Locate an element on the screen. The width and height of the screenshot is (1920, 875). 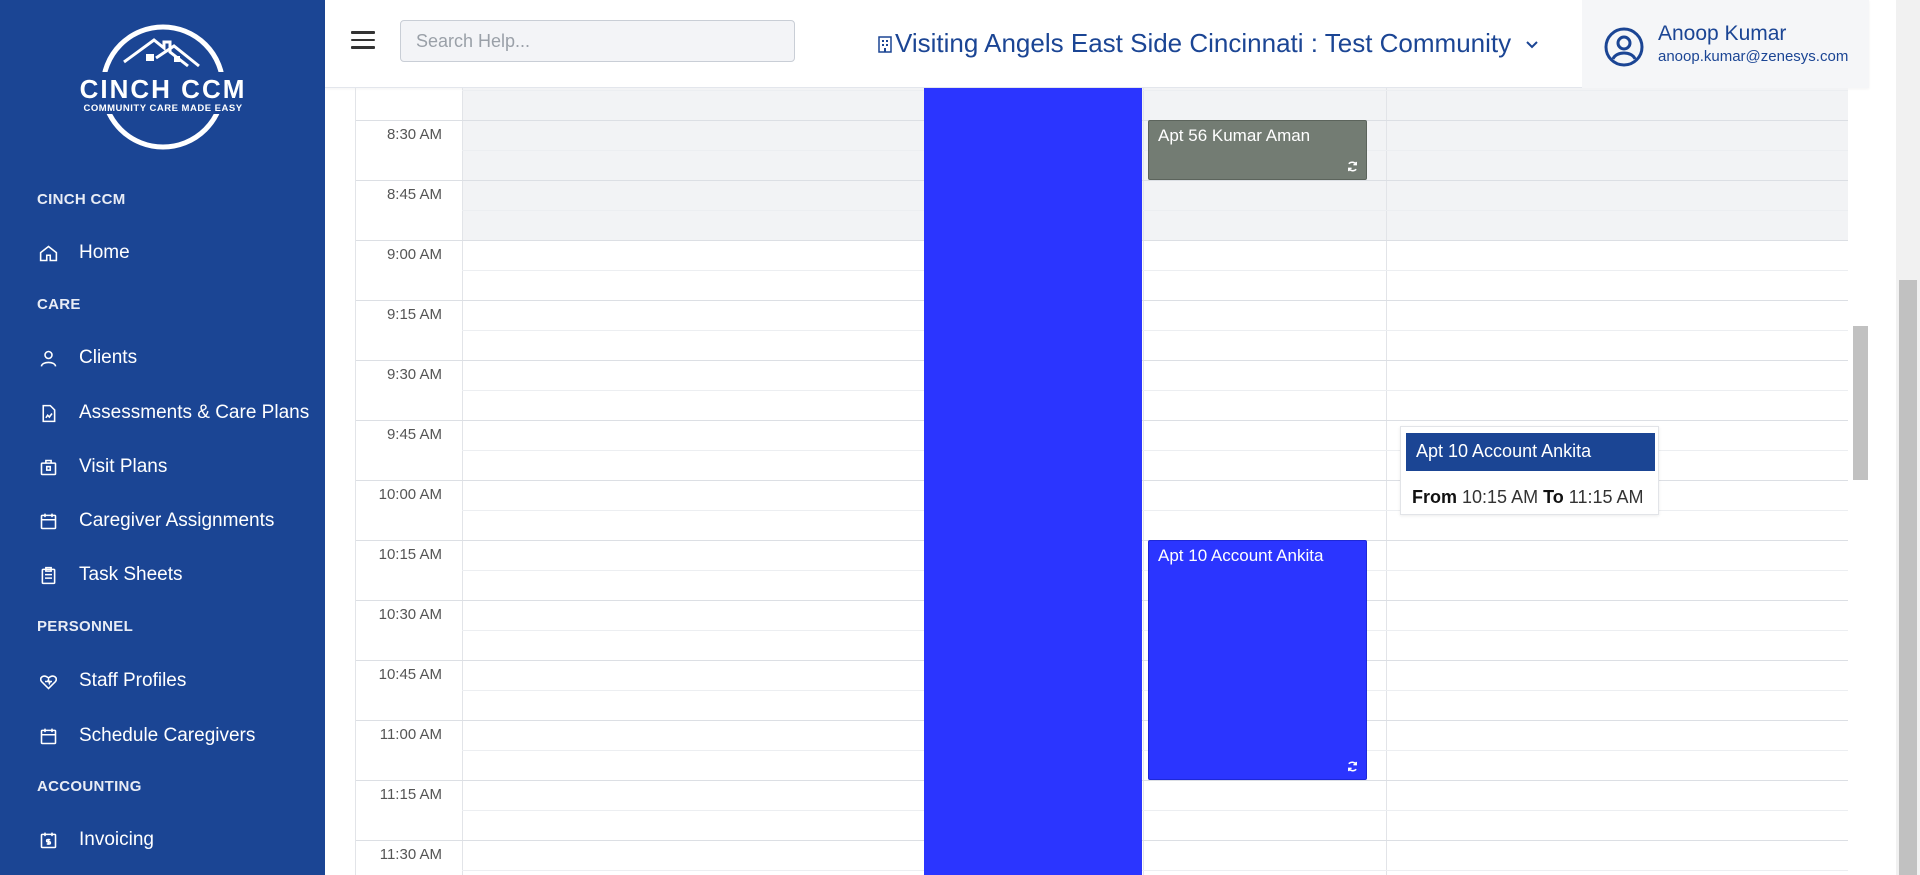
sidebar-item-label: Invoicing is located at coordinates (116, 839).